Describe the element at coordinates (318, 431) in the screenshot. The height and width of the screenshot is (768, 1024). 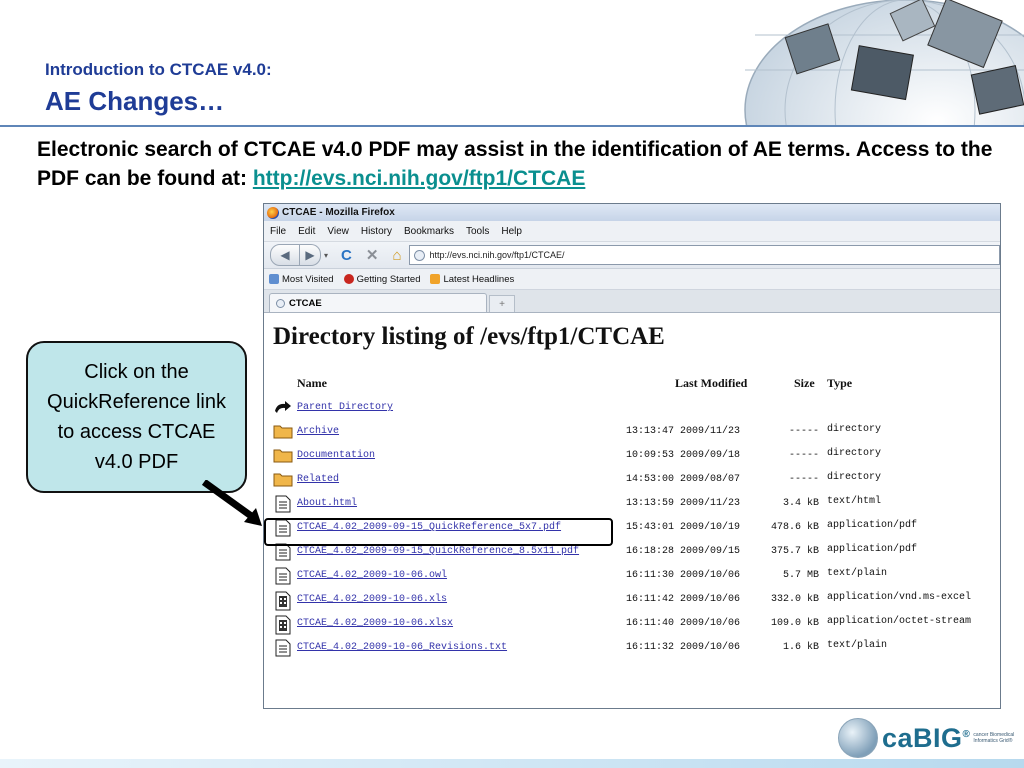
I see `file-link: Archive` at that location.